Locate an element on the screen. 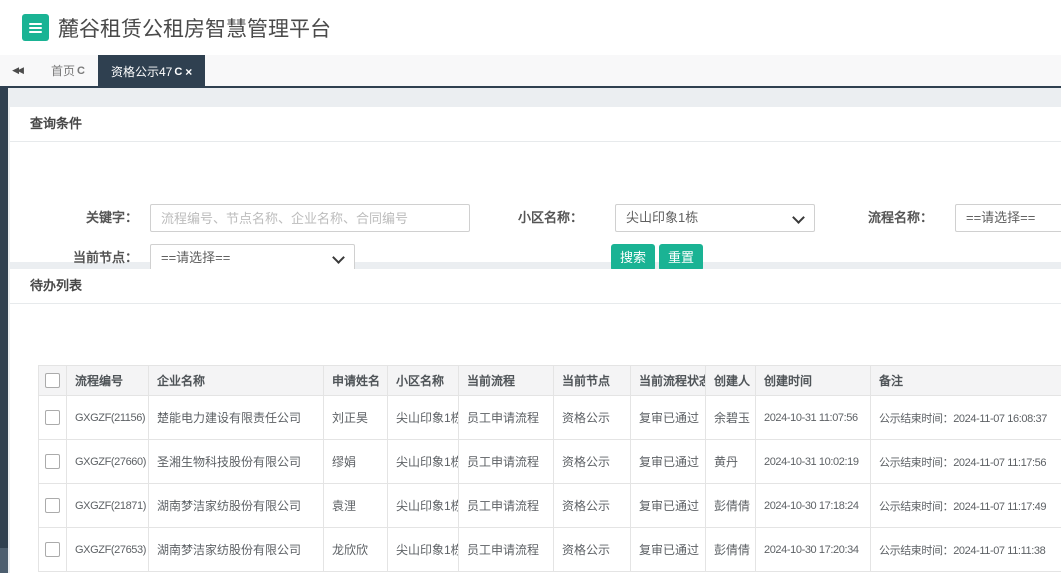 Image resolution: width=1061 pixels, height=573 pixels. collapsed-sidebar is located at coordinates (4, 330).